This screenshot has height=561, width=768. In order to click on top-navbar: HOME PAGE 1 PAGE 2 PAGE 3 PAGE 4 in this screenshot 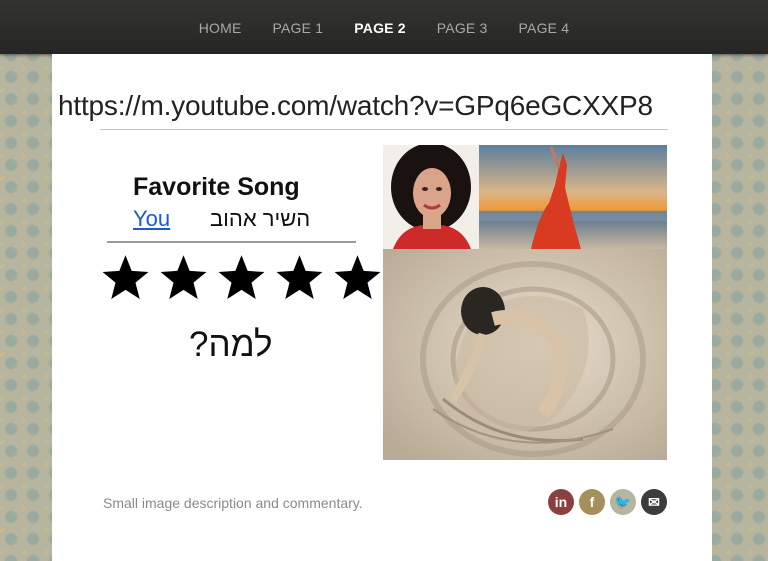, I will do `click(384, 27)`.